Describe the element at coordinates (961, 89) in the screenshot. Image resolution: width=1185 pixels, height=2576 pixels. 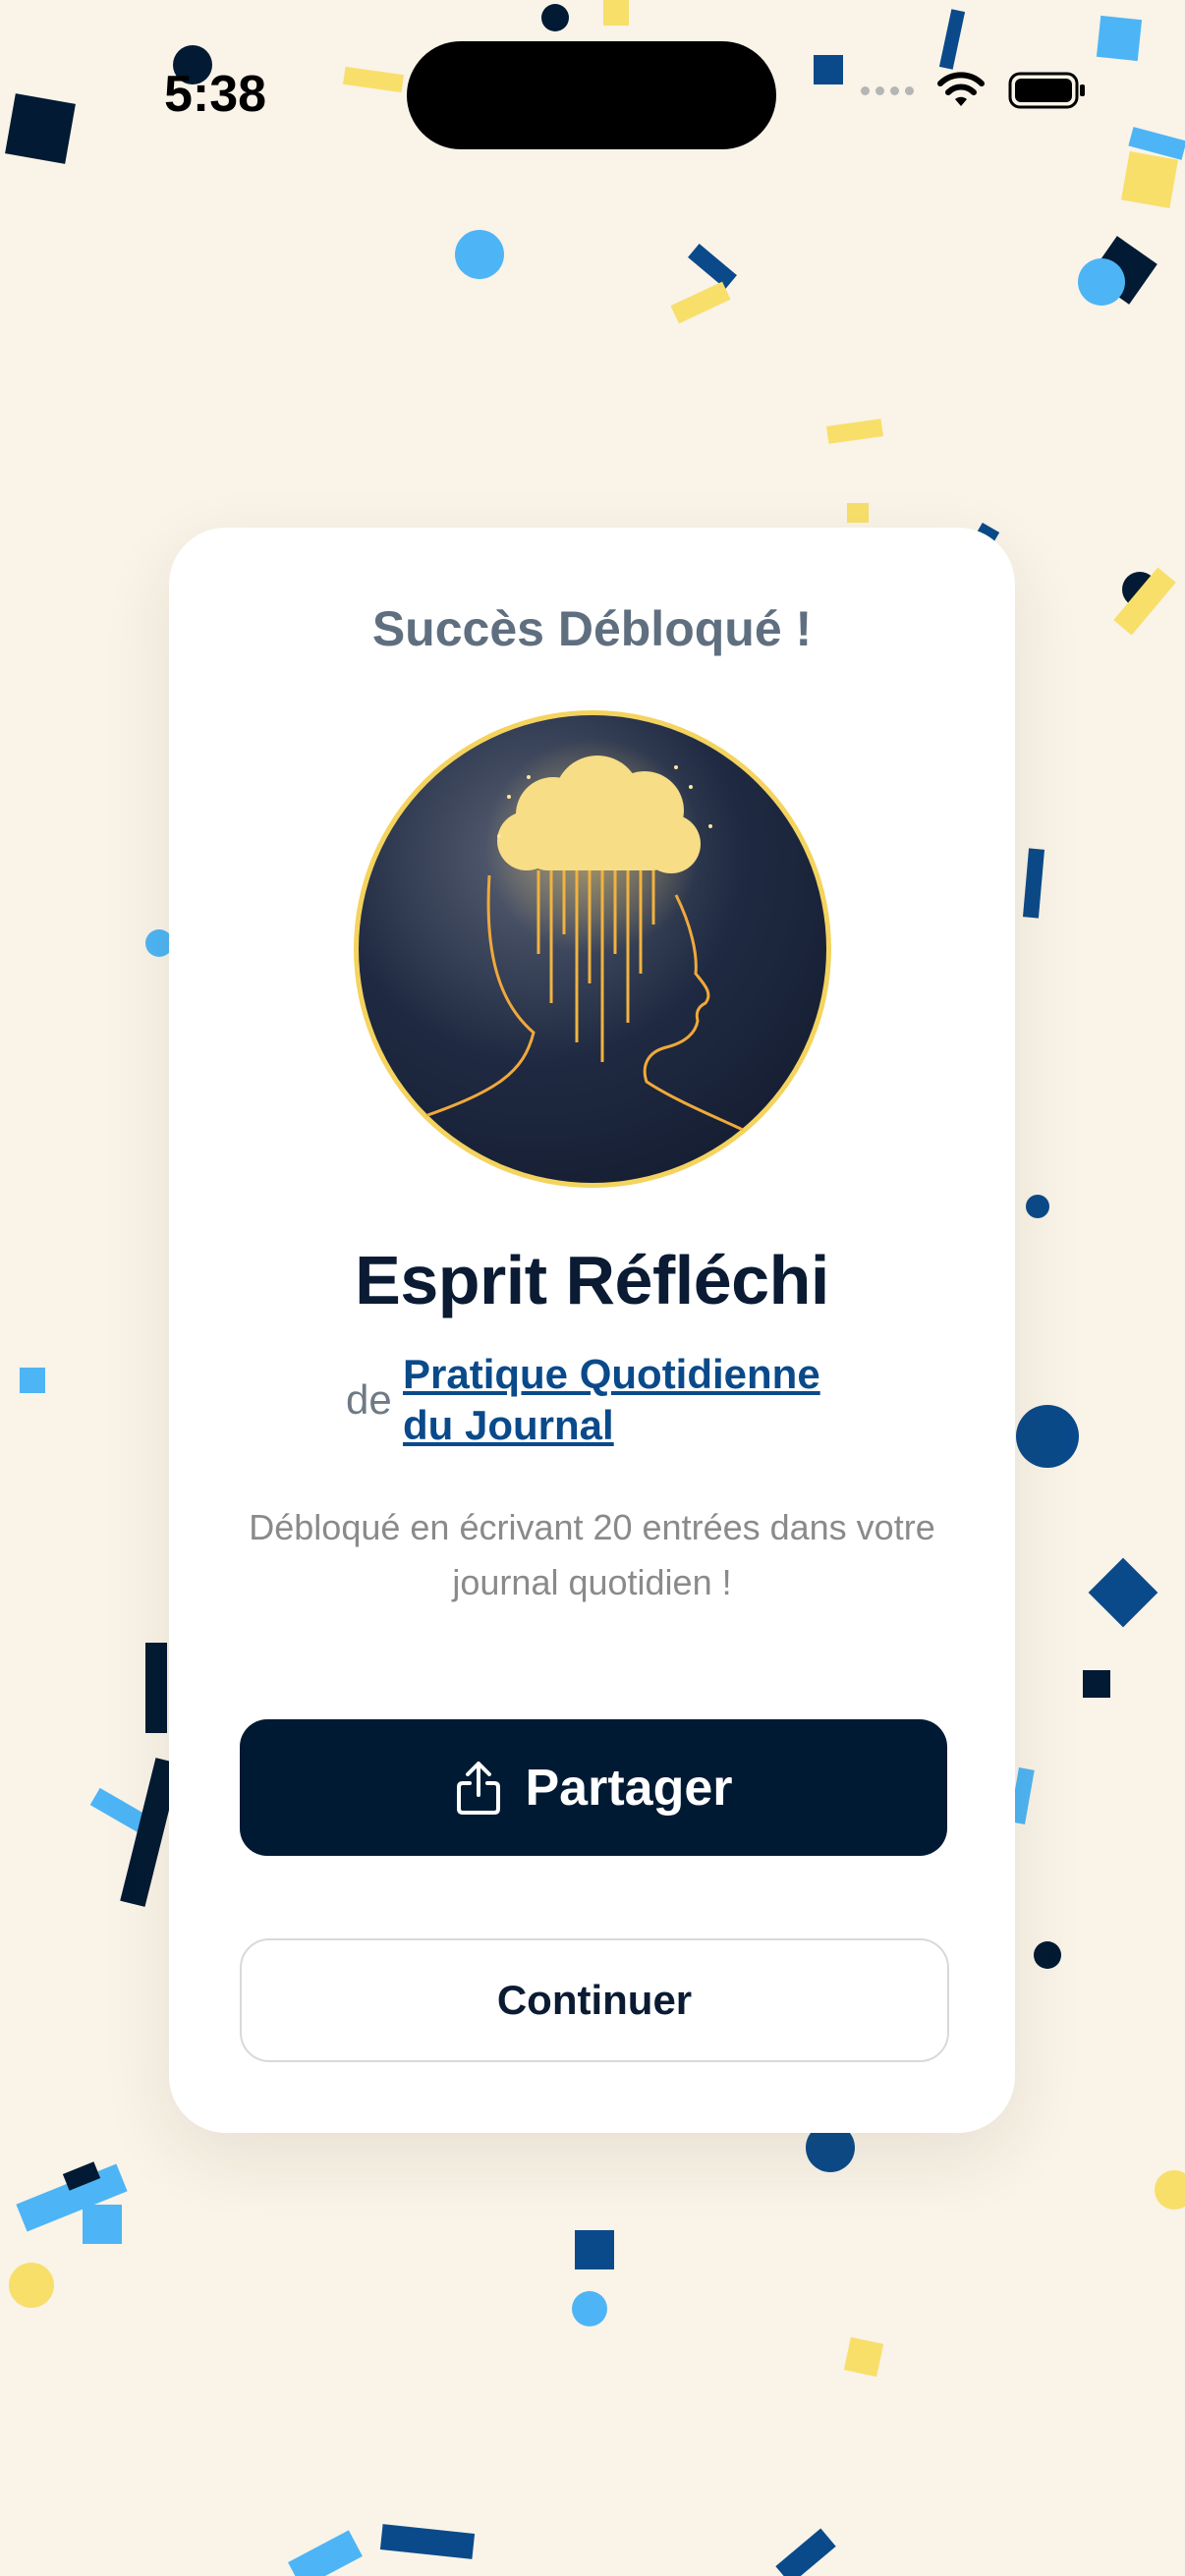
I see `wifi-icon` at that location.